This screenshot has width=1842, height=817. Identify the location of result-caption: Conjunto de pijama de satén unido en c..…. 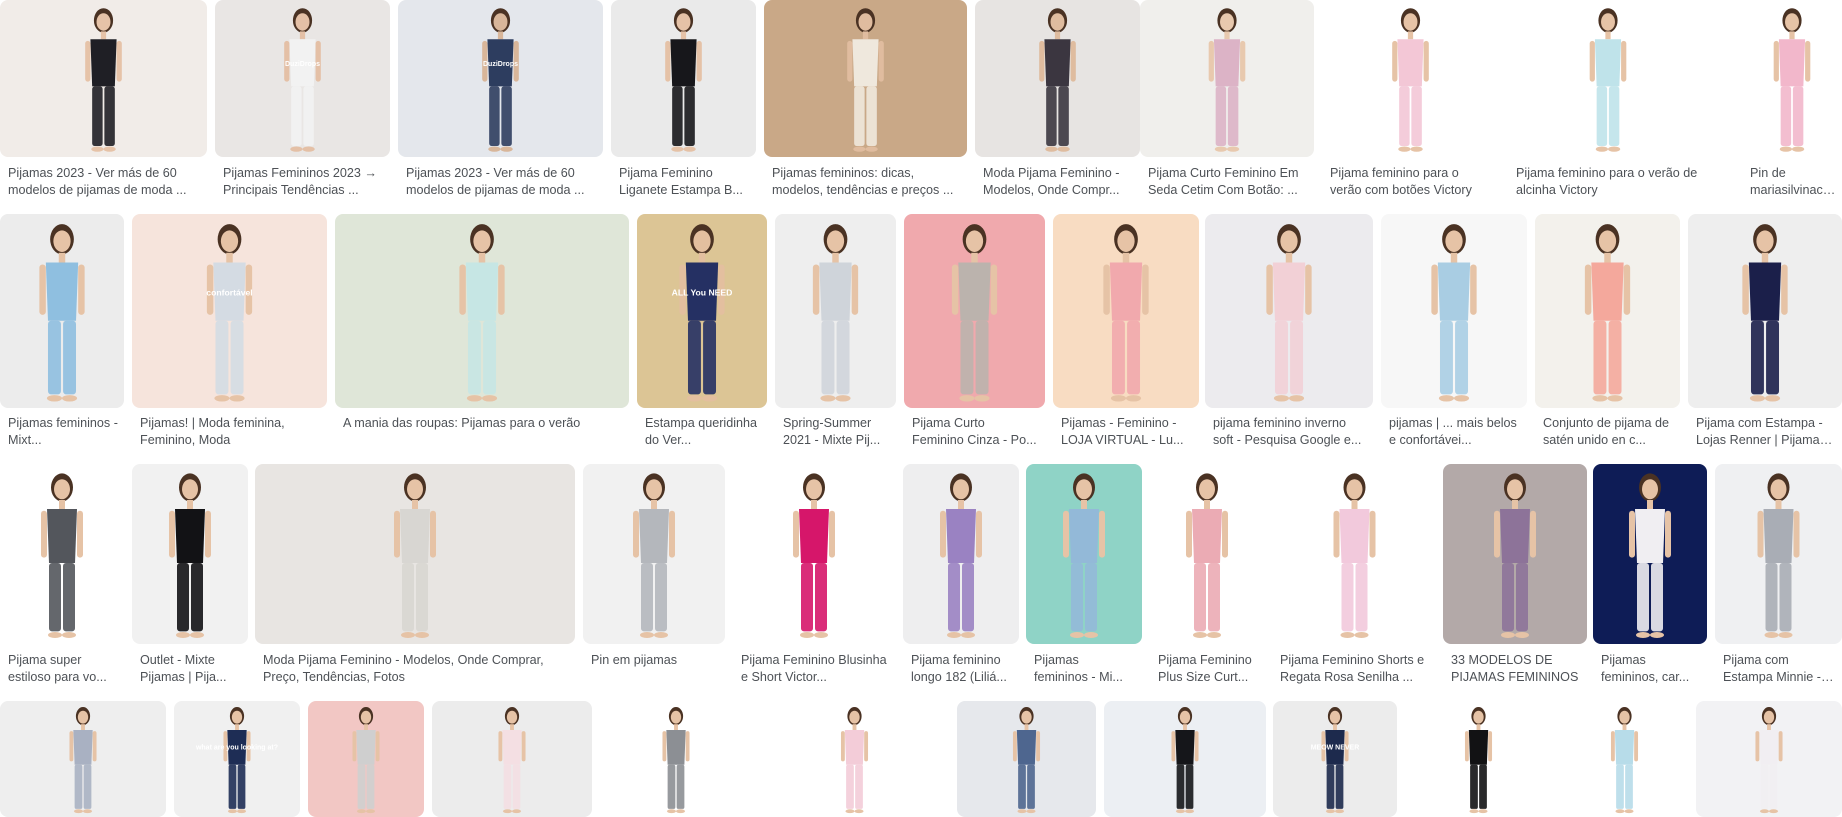
(1608, 432).